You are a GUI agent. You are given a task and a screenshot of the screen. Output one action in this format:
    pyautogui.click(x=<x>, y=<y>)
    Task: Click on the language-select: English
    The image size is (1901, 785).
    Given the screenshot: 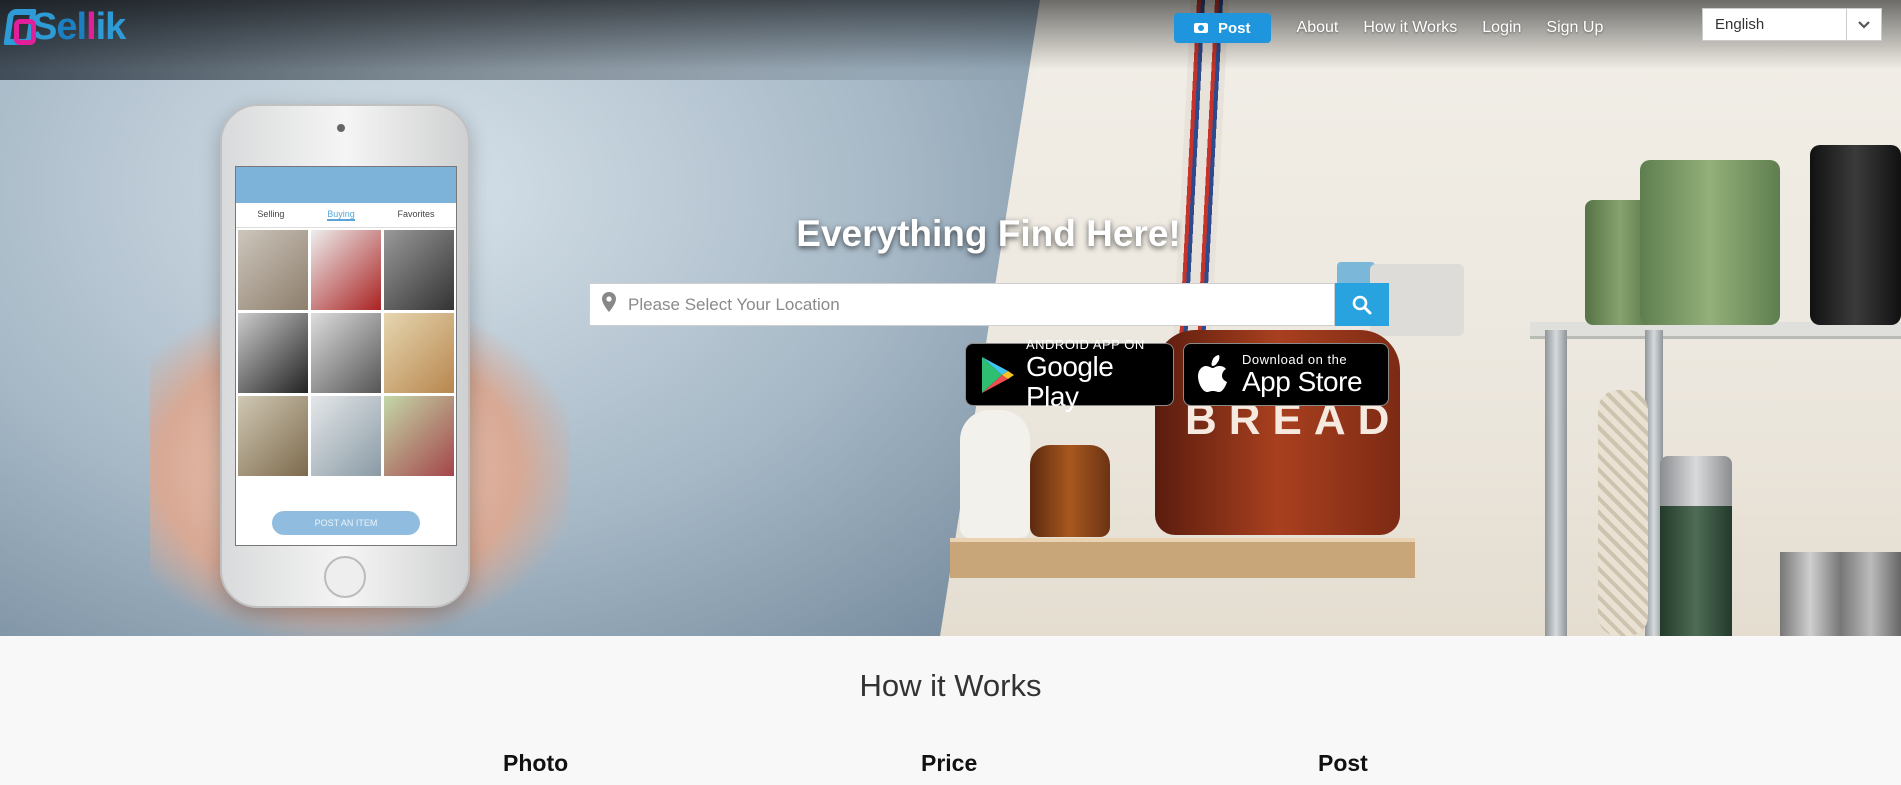 What is the action you would take?
    pyautogui.click(x=1792, y=24)
    